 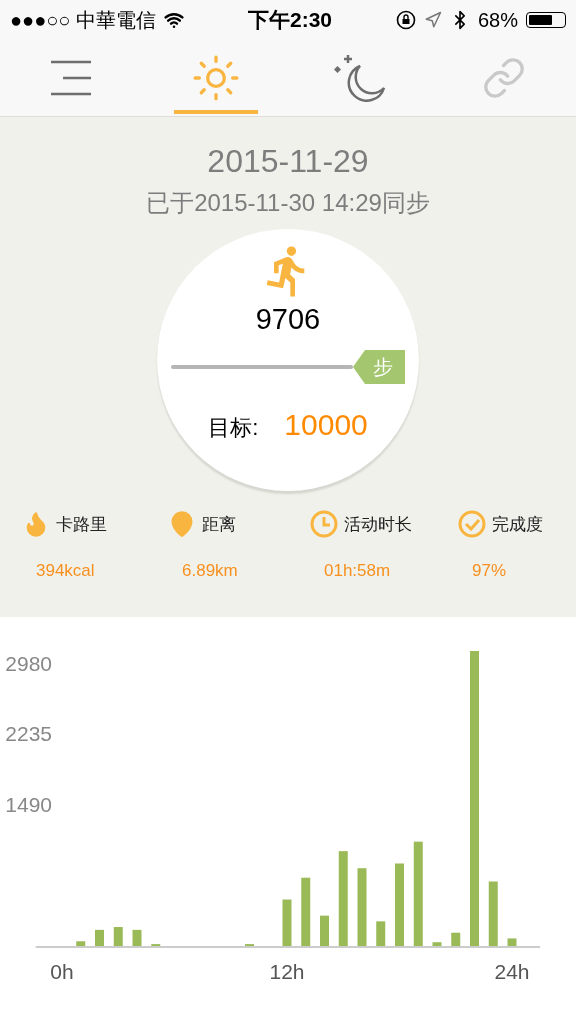 I want to click on date-title: 2015-11-29, so click(x=288, y=161).